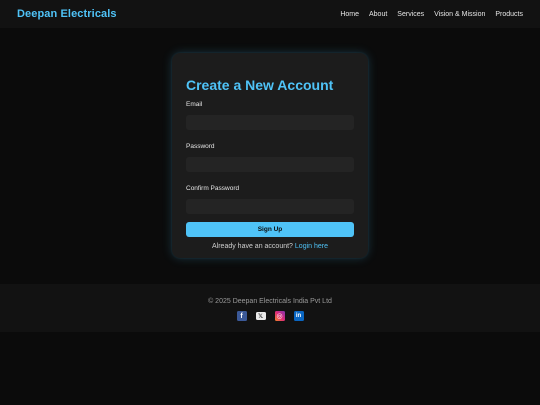 Image resolution: width=540 pixels, height=405 pixels. I want to click on login-link: Login here, so click(311, 246).